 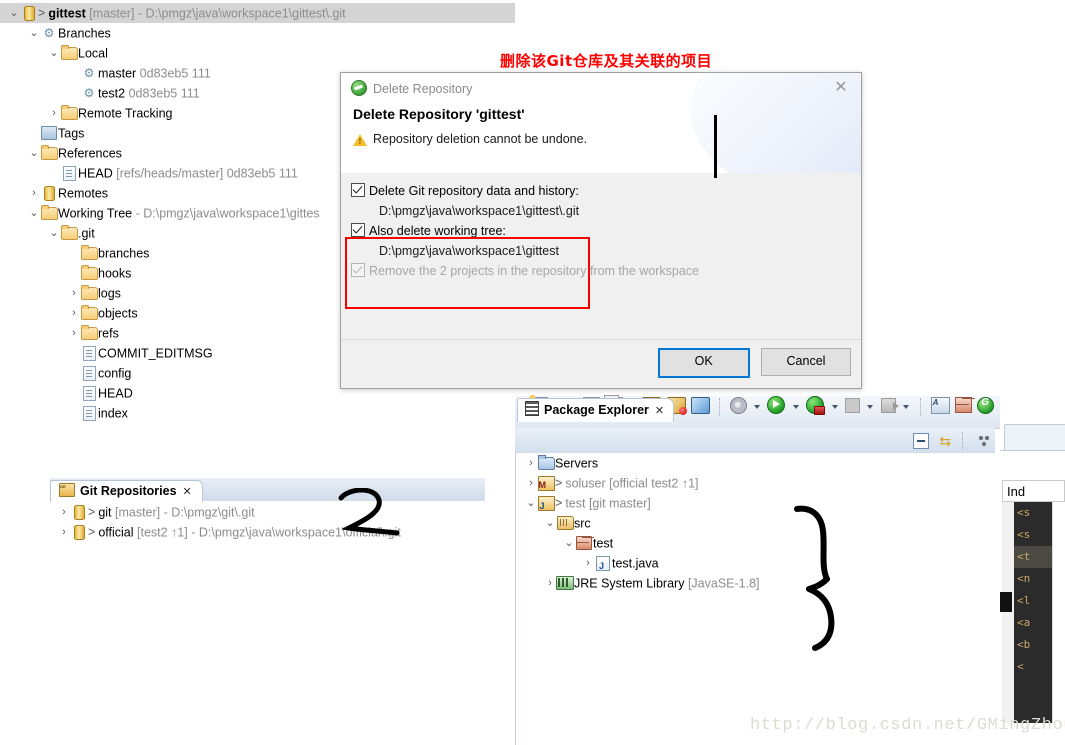 I want to click on tree-row: › > git [master] - D:\pmgz\git\.git, so click(x=267, y=512).